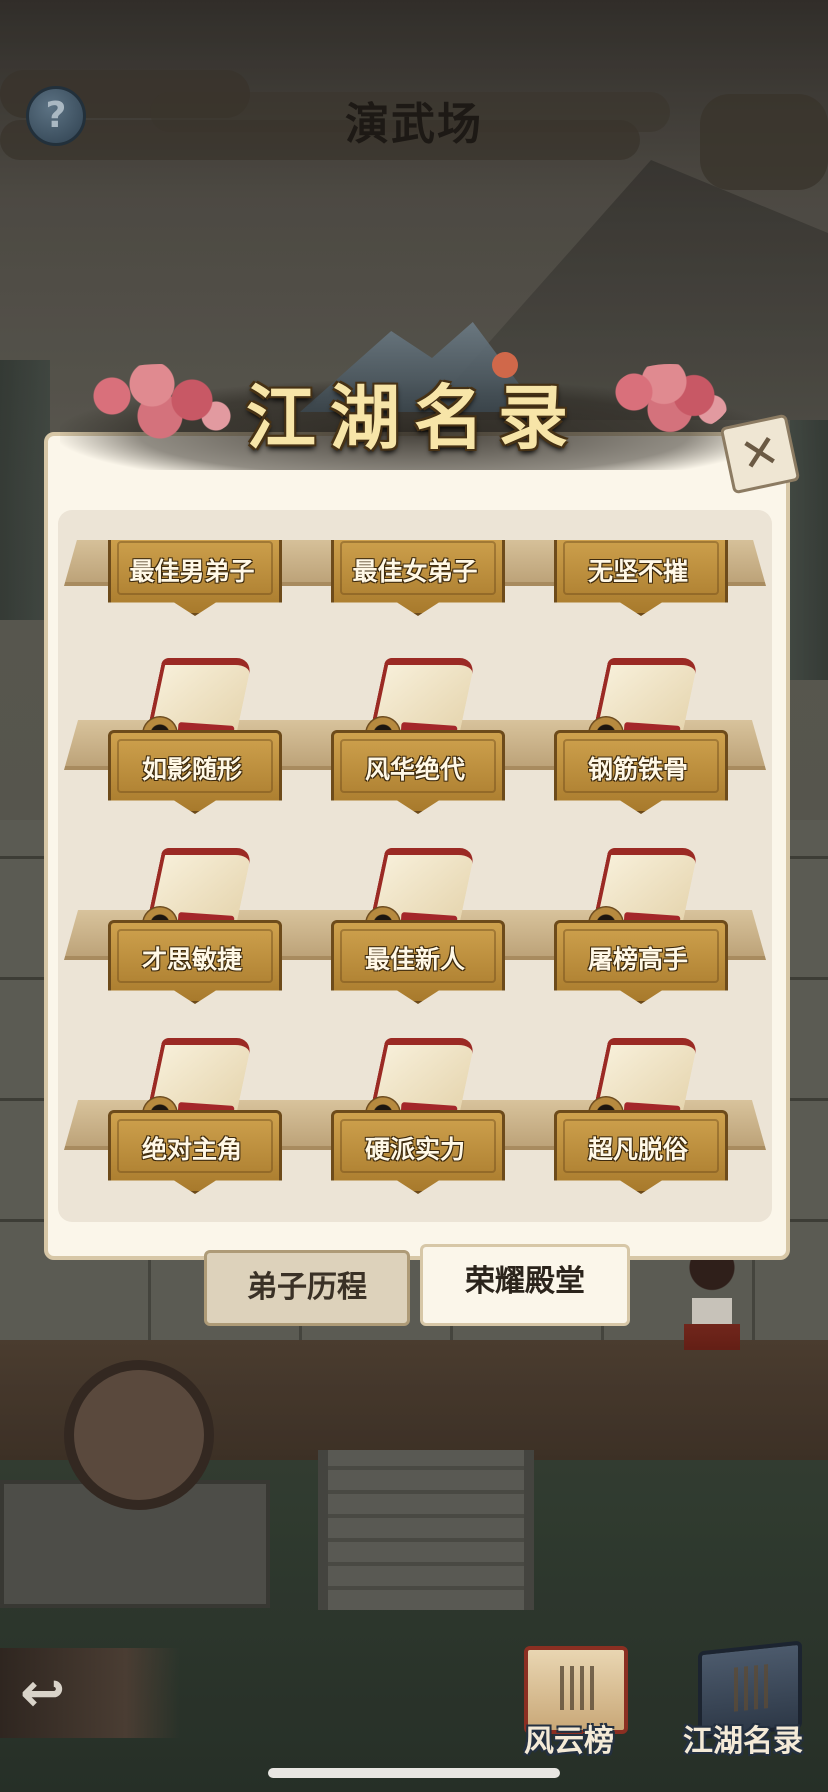 Image resolution: width=828 pixels, height=1792 pixels. What do you see at coordinates (414, 769) in the screenshot?
I see `award-label: 风华绝代` at bounding box center [414, 769].